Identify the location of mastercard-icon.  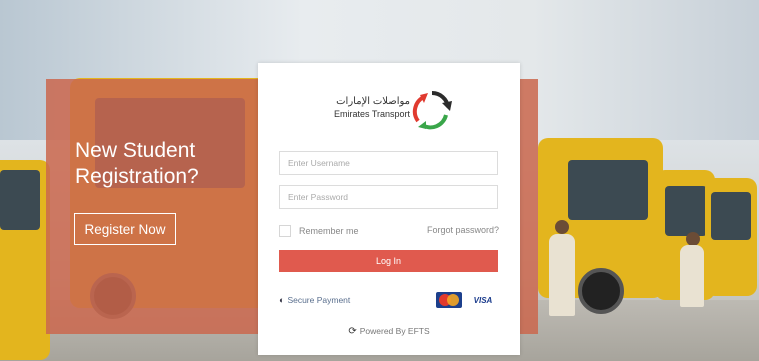
(449, 300).